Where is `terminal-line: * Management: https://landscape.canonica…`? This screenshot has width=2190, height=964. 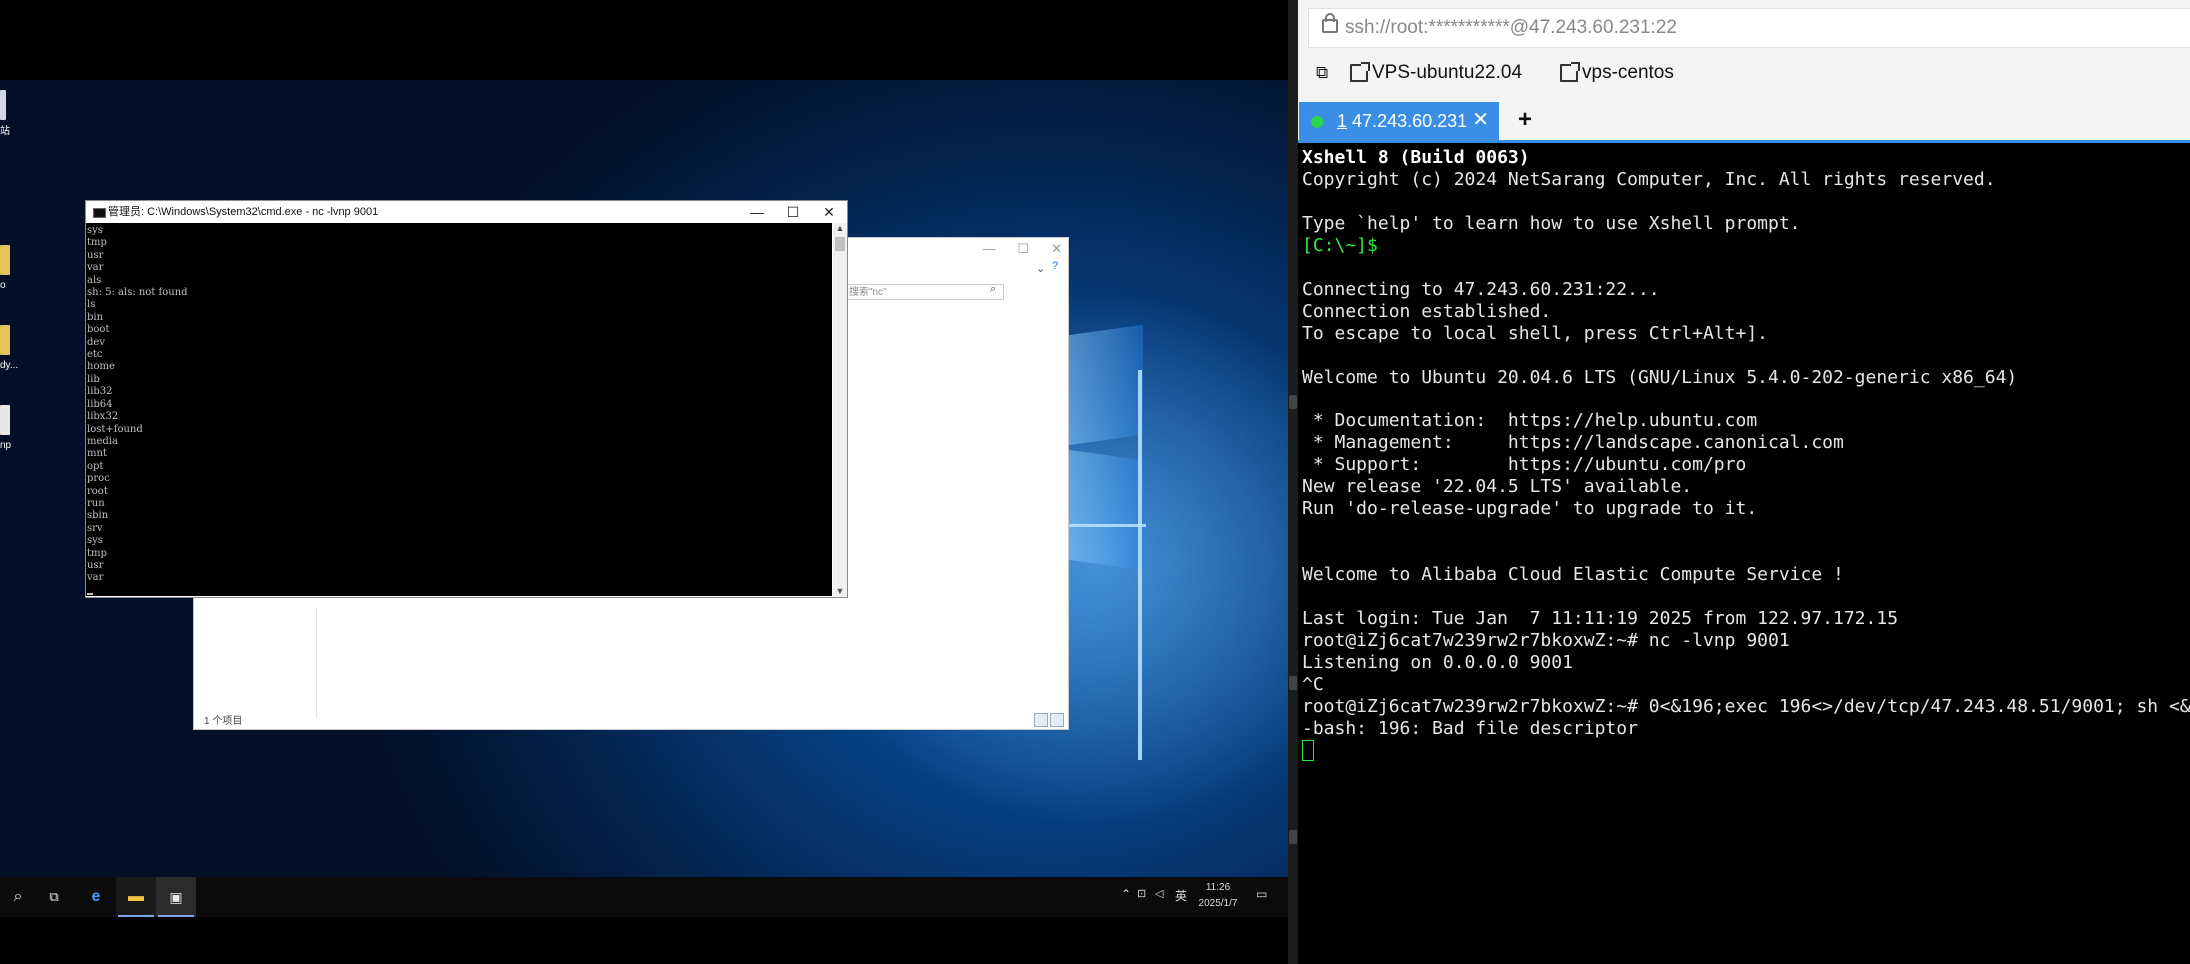
terminal-line: * Management: https://landscape.canonica… is located at coordinates (1573, 443).